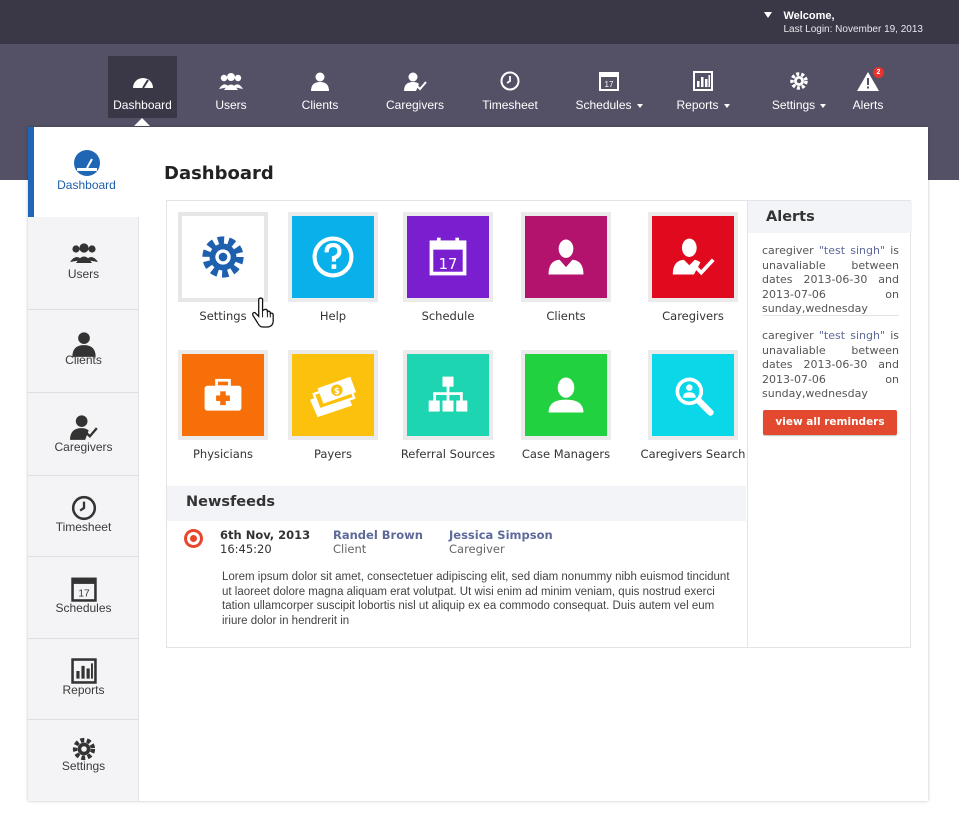 This screenshot has width=959, height=838. I want to click on nav-label: Reports, so click(703, 105).